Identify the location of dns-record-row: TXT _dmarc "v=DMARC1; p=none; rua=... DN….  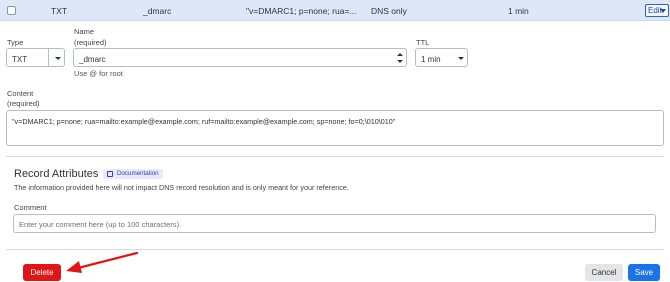
(335, 10).